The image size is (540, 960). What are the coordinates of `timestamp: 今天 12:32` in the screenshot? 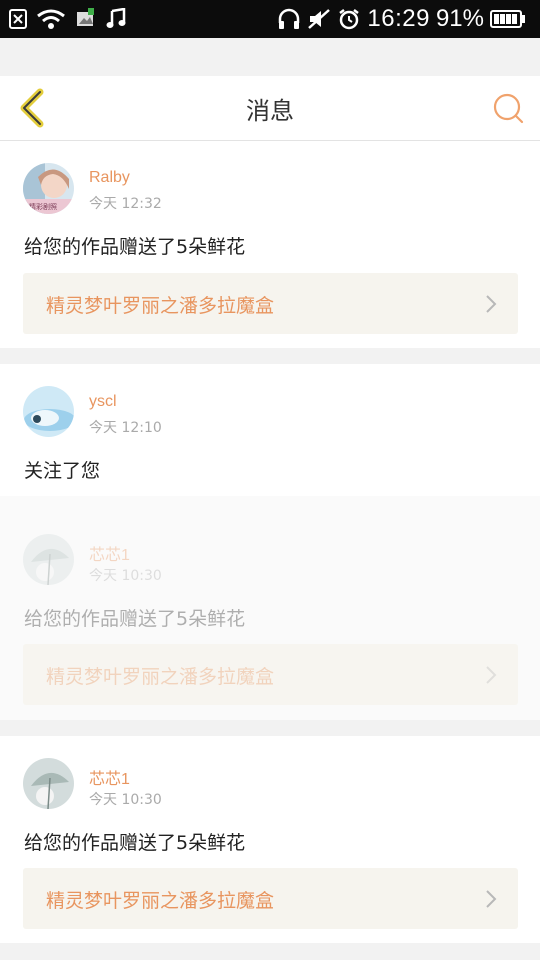 It's located at (125, 204).